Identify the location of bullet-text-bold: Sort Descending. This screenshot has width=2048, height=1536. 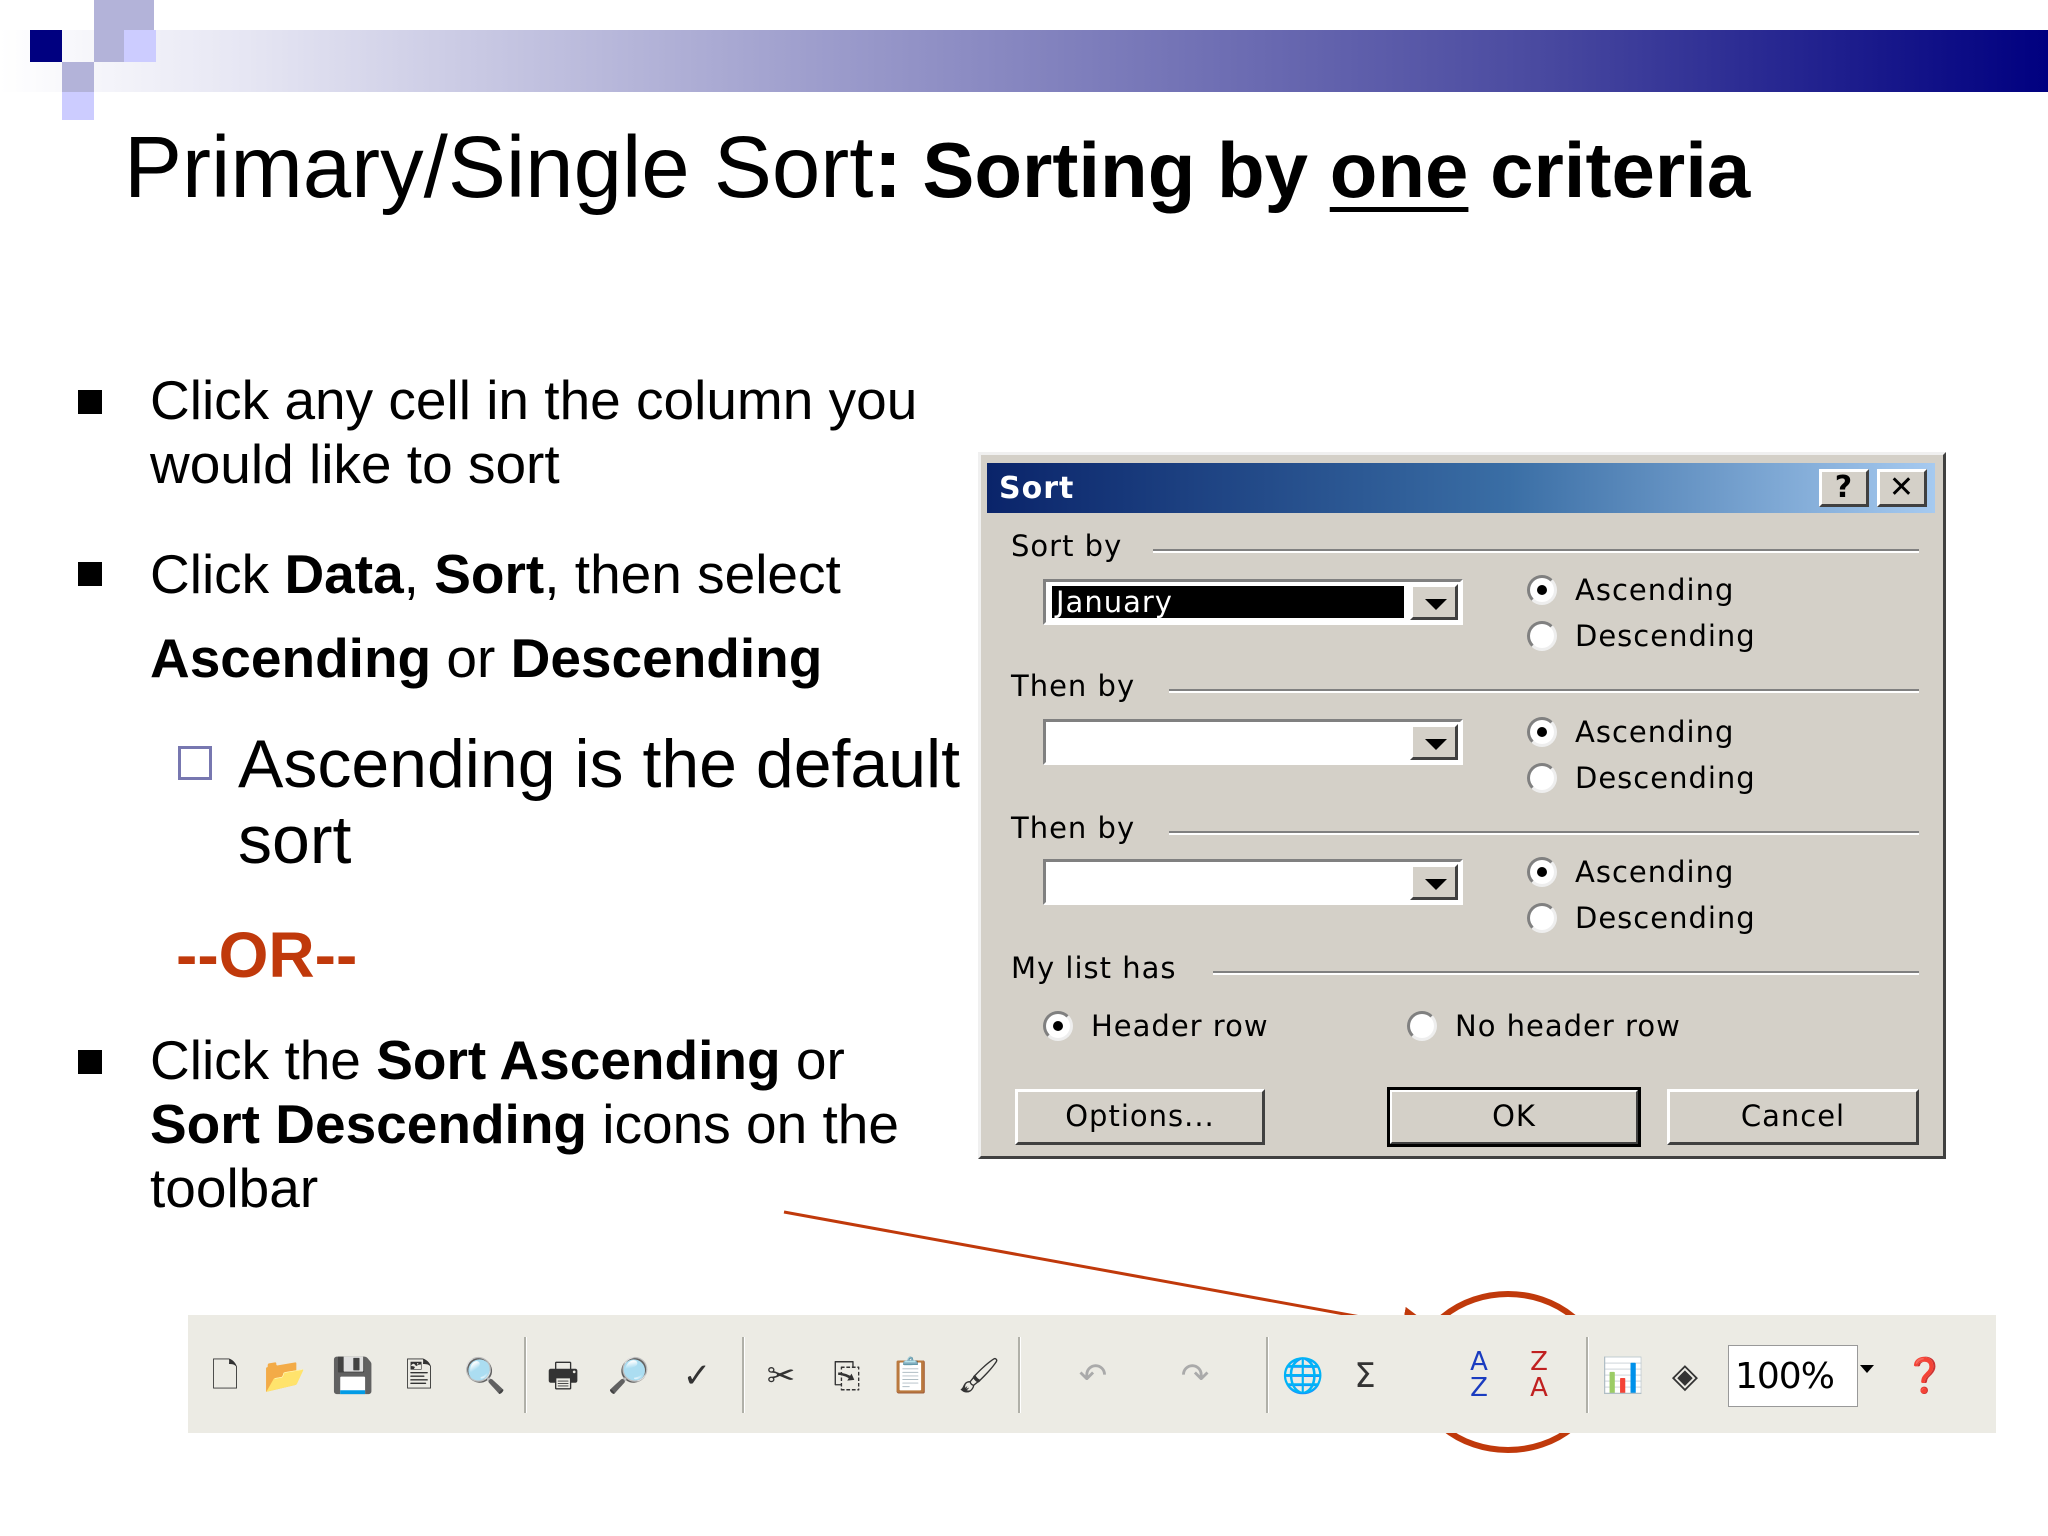
(369, 1124).